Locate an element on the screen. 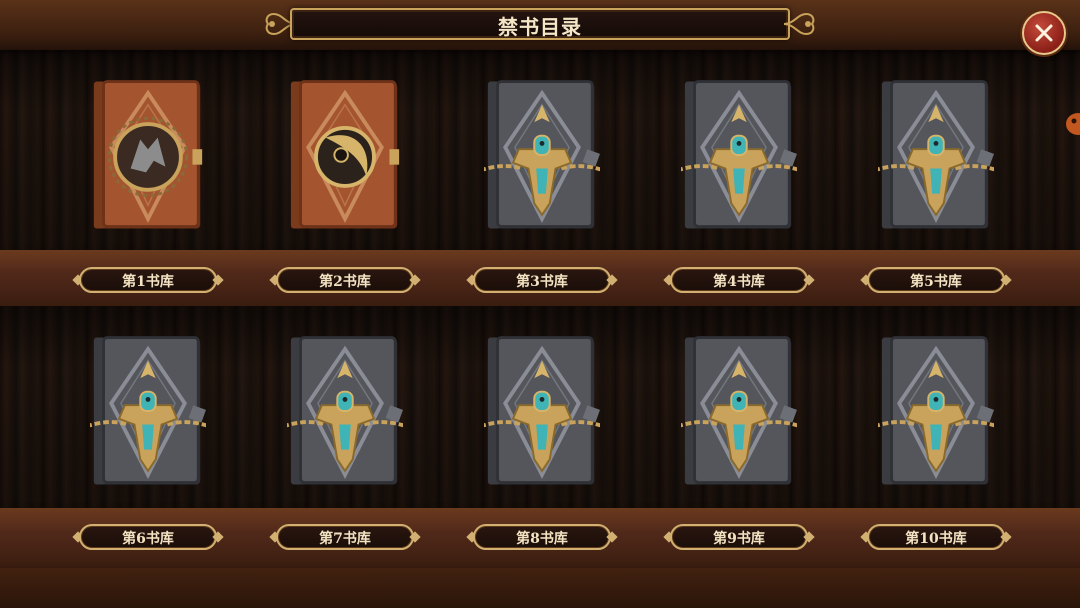  library-label-8: 第8书库 is located at coordinates (542, 537).